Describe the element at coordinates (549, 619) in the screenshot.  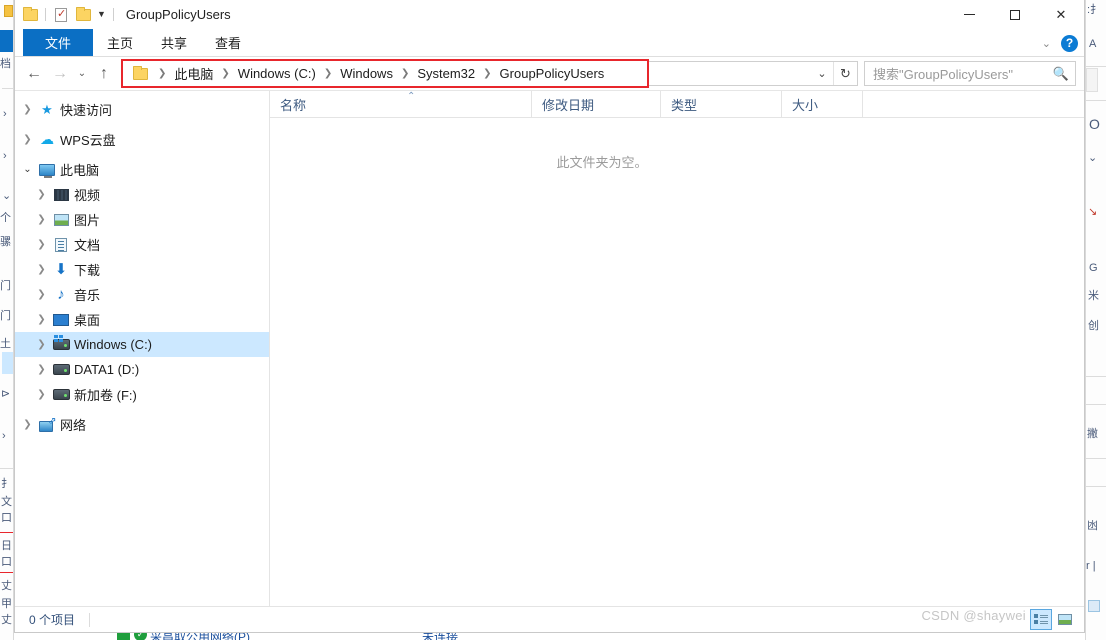
I see `status-bar: 0 个项目 CSDN @shaywei` at that location.